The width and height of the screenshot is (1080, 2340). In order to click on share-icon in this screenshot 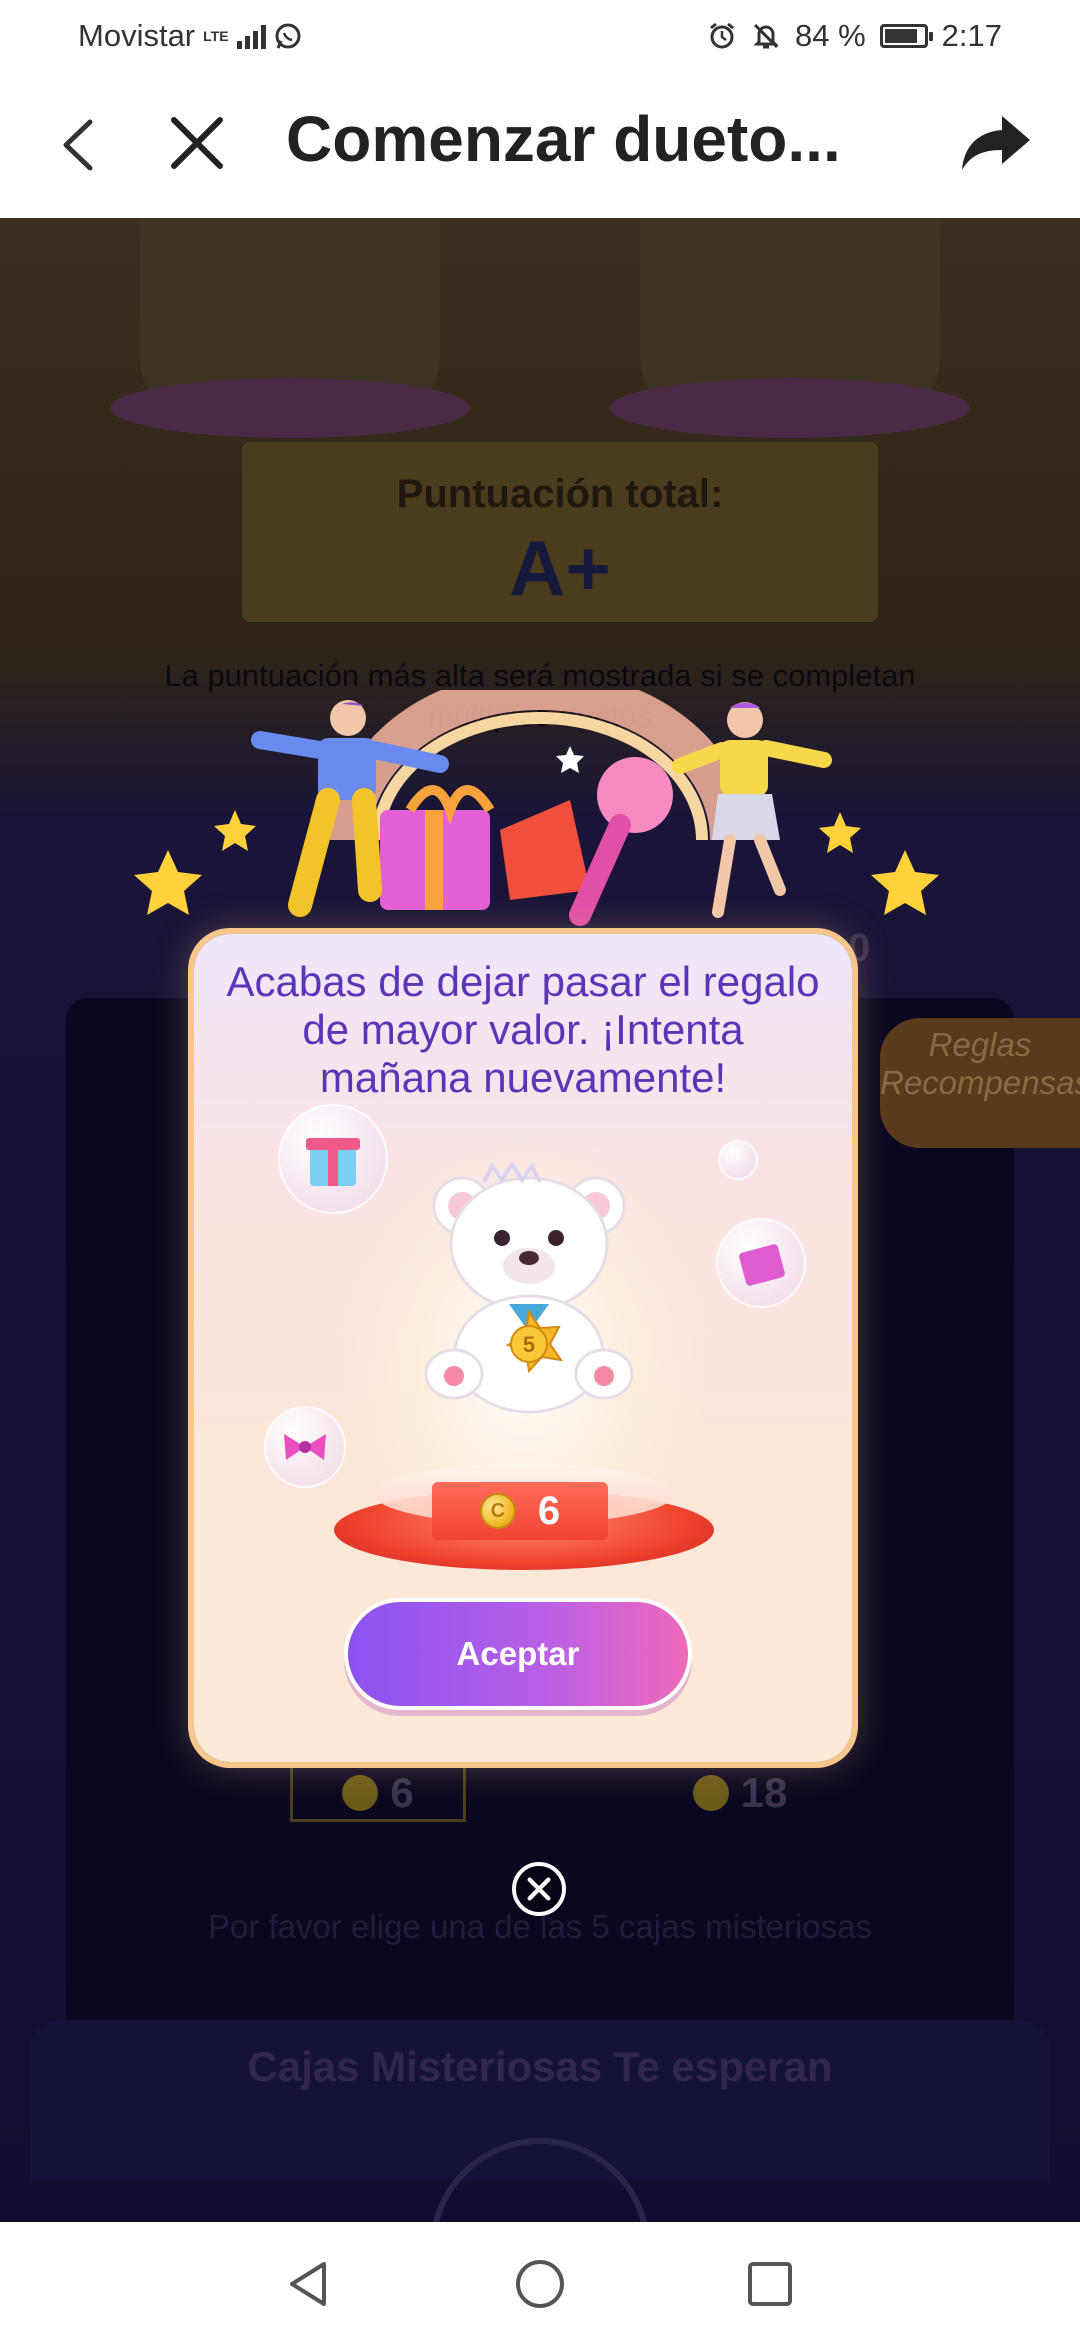, I will do `click(996, 143)`.